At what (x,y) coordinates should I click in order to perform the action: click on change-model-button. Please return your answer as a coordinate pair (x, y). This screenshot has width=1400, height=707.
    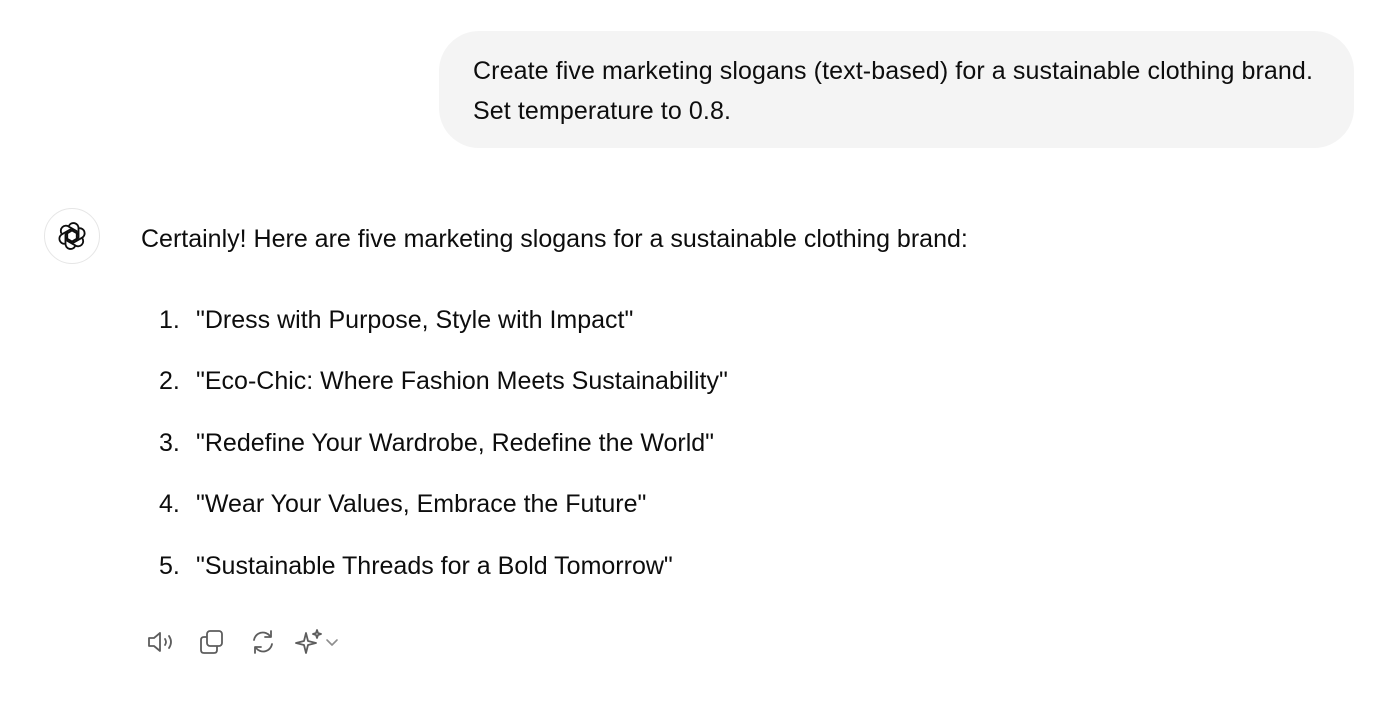
    Looking at the image, I should click on (317, 642).